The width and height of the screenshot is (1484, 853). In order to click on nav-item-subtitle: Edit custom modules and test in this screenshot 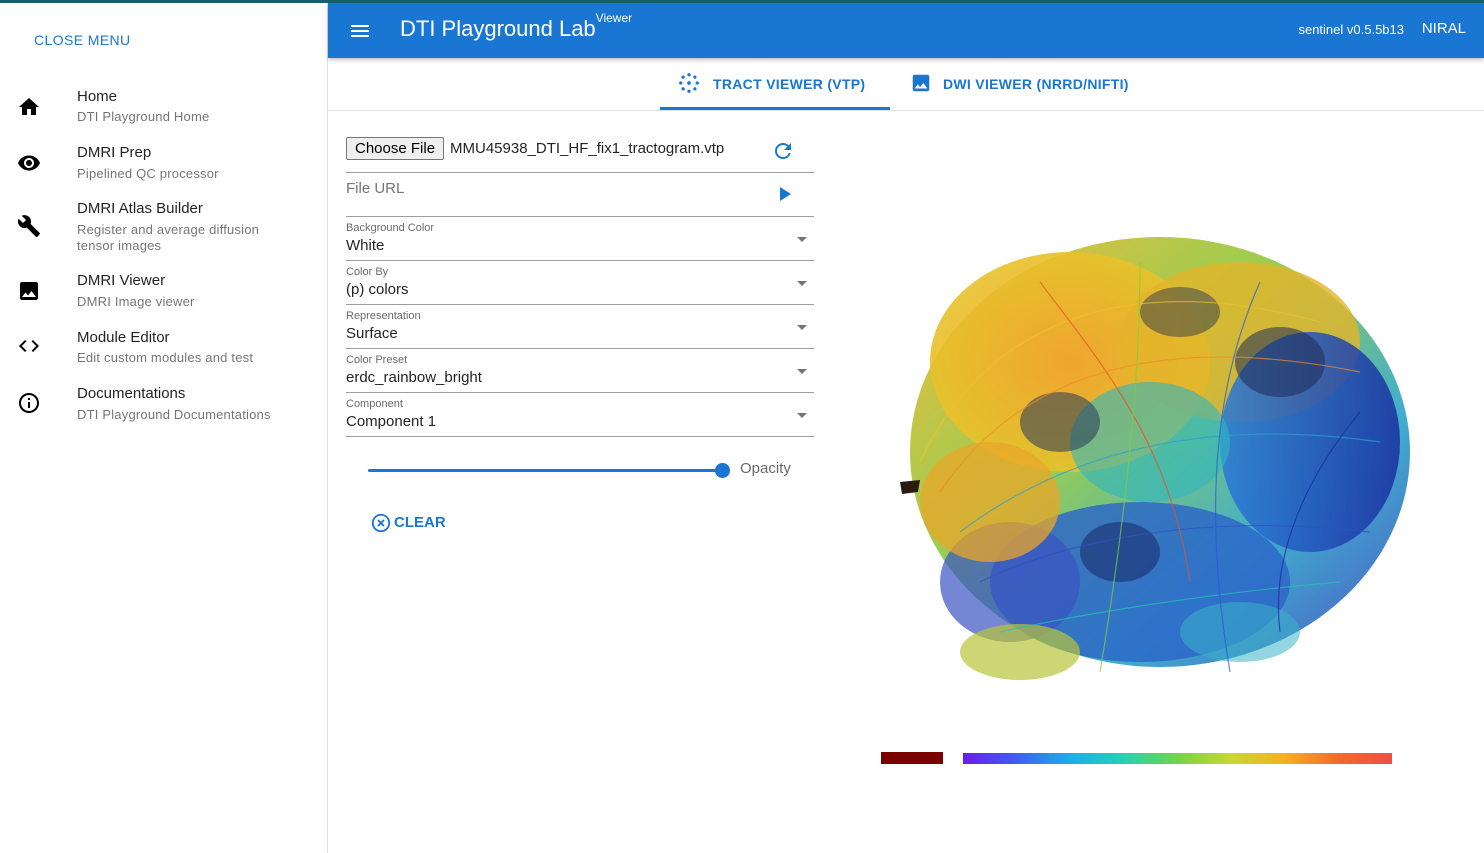, I will do `click(165, 357)`.